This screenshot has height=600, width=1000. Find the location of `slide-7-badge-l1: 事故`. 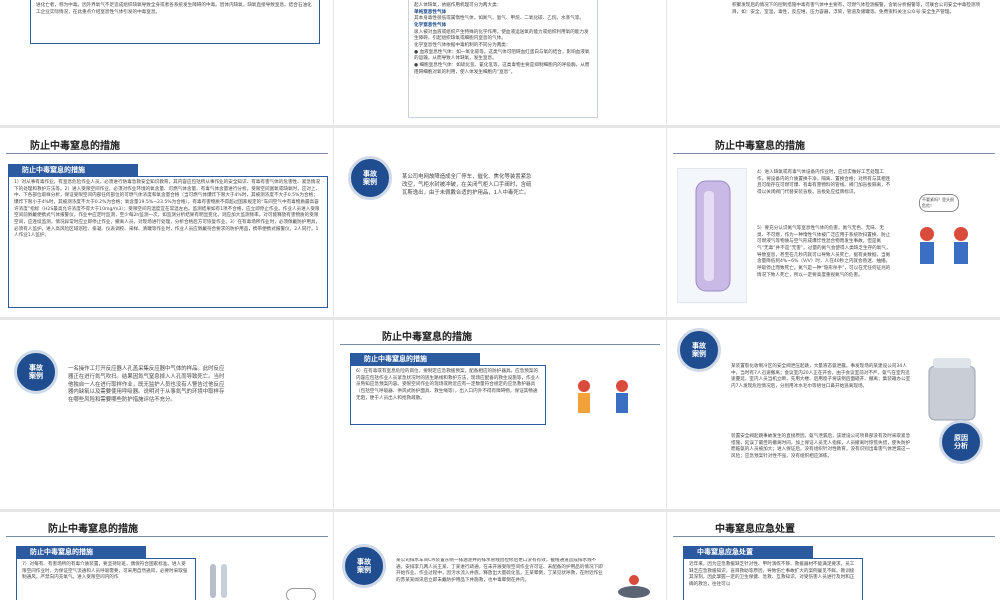

slide-7-badge-l1: 事故 is located at coordinates (36, 367).